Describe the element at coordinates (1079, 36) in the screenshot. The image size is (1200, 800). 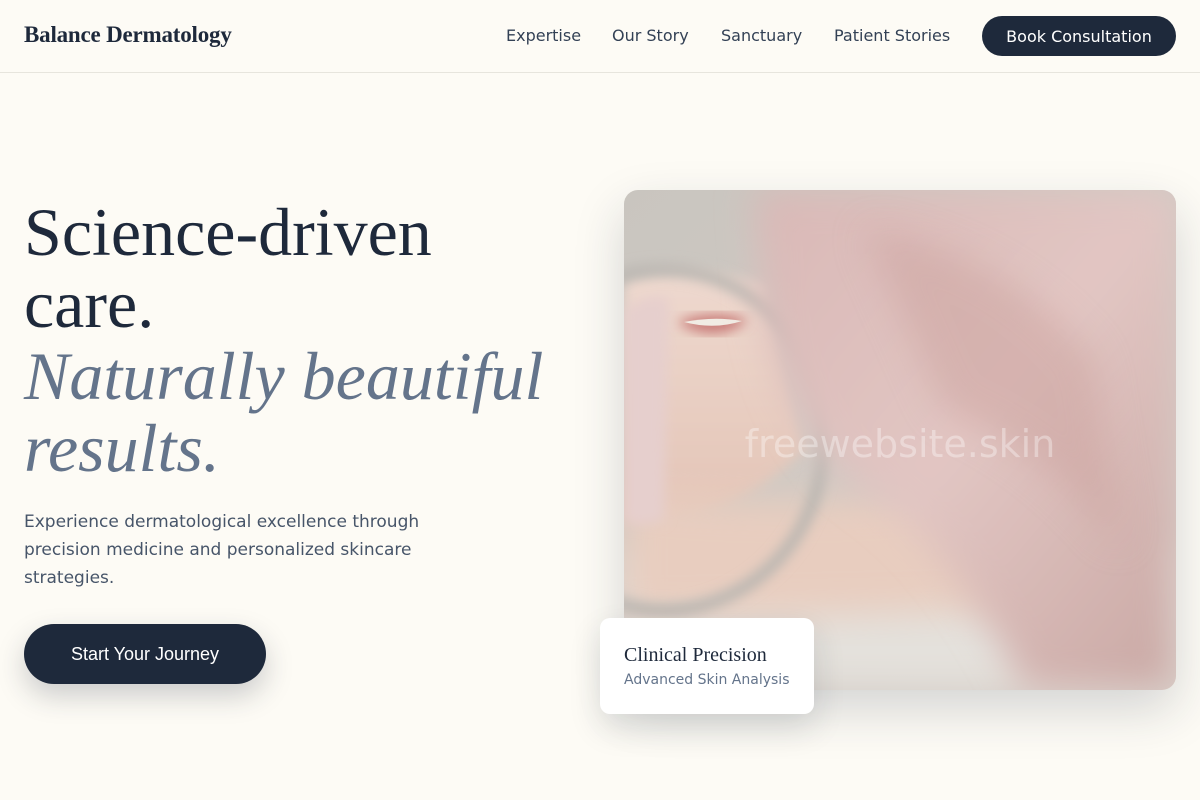
I see `book-consultation-button: Book Consultation` at that location.